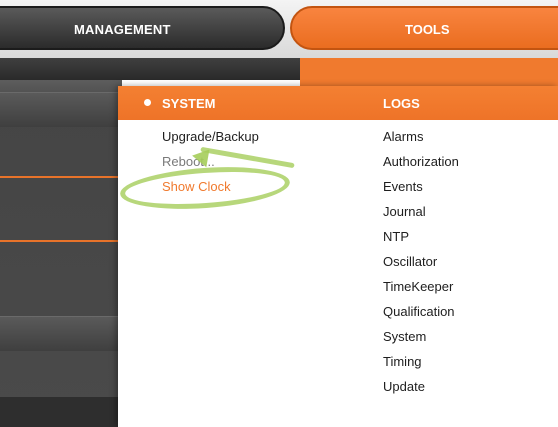 Image resolution: width=558 pixels, height=427 pixels. I want to click on tab-management-label: MANAGEMENT, so click(122, 29).